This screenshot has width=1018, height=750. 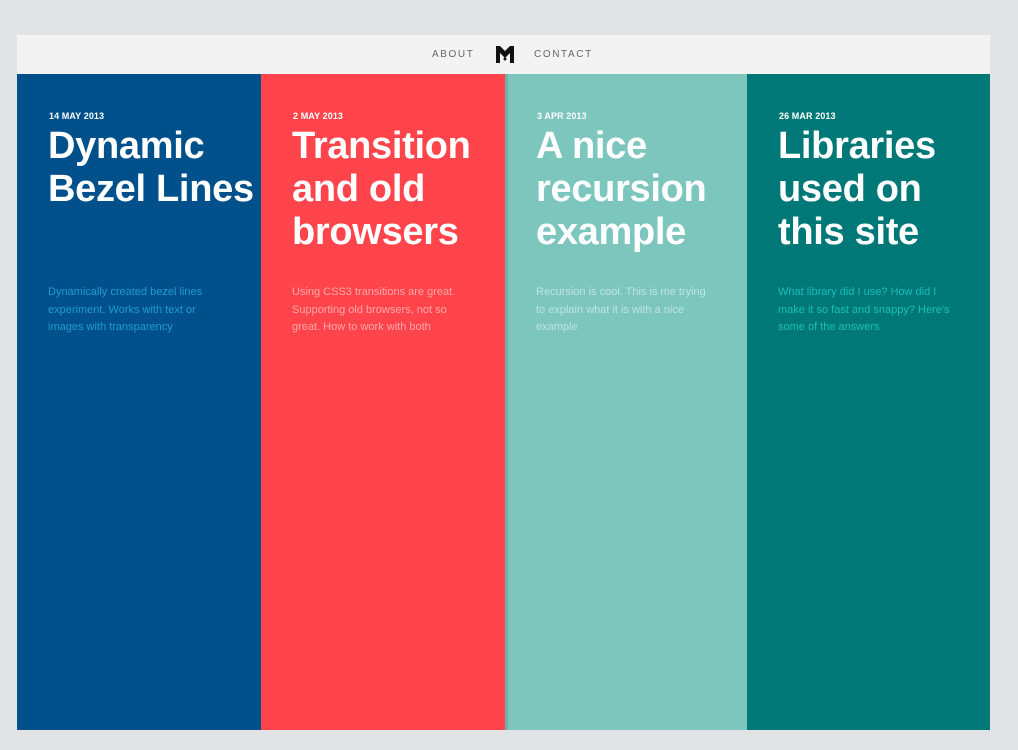 What do you see at coordinates (621, 189) in the screenshot?
I see `post-title: A nice recursion example` at bounding box center [621, 189].